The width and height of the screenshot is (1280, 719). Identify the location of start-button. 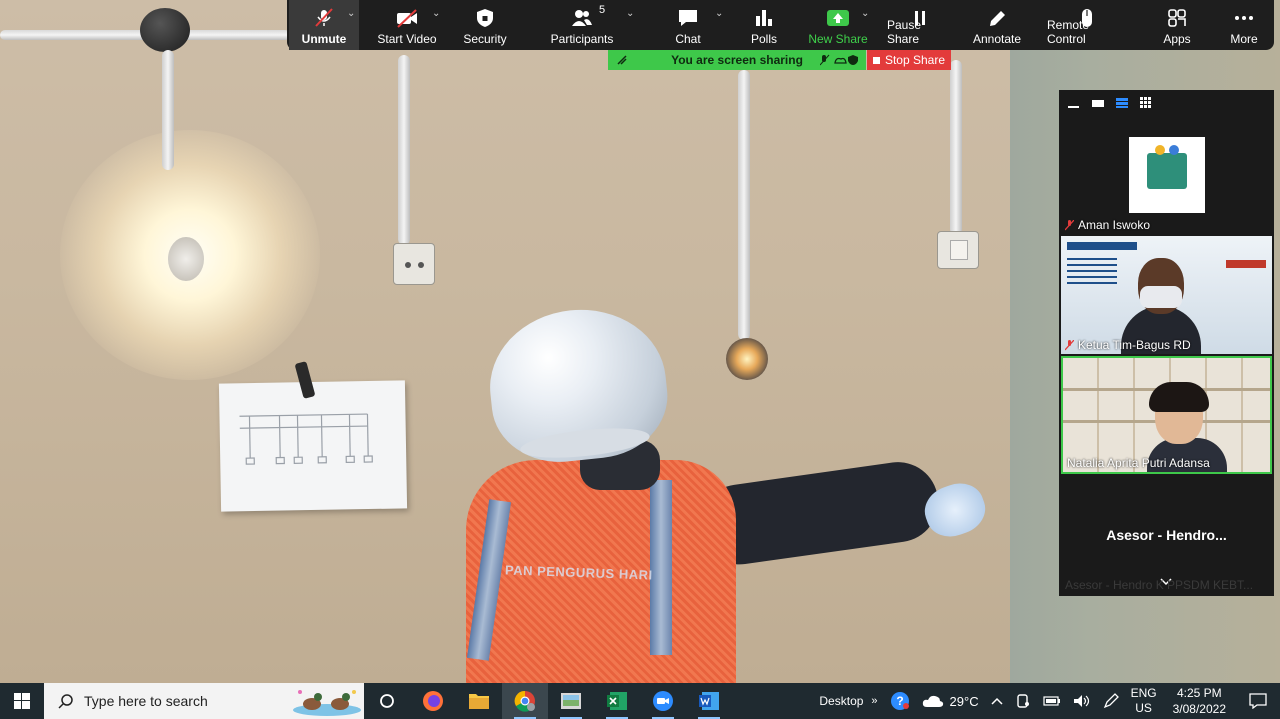
(22, 701).